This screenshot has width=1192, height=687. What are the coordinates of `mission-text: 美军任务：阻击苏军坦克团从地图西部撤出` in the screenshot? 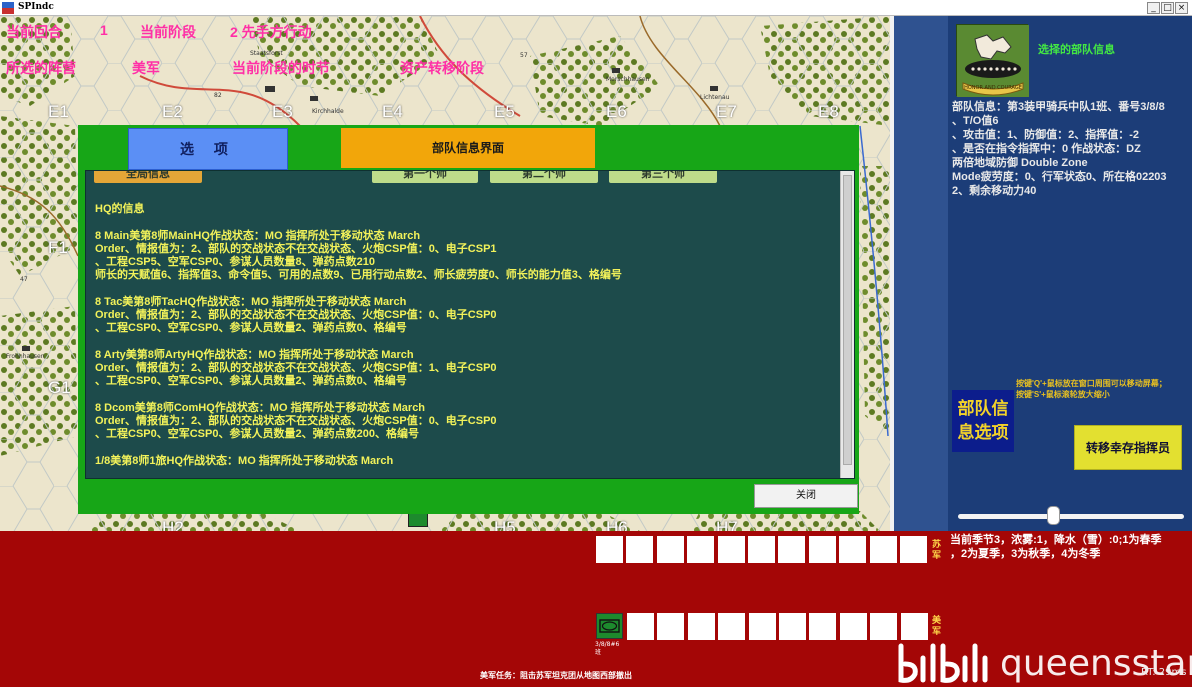 It's located at (556, 675).